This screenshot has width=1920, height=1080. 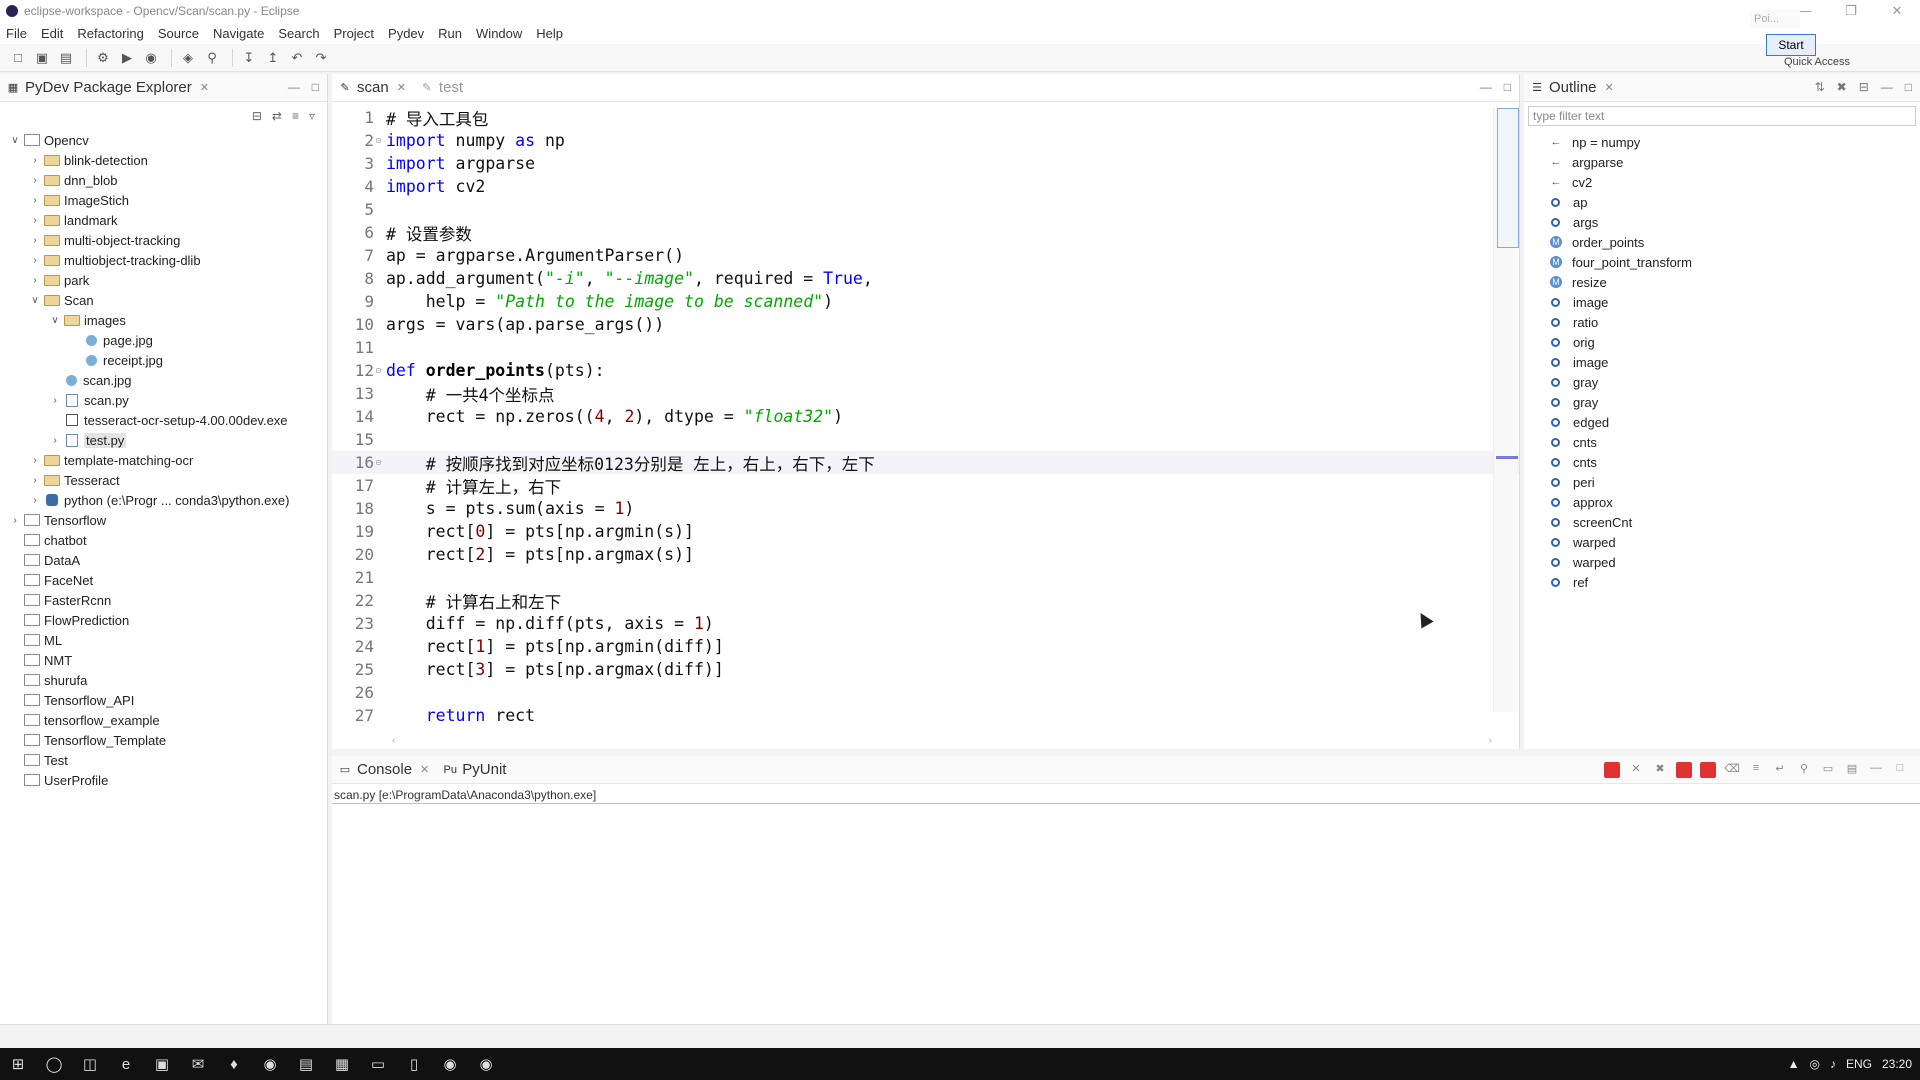 What do you see at coordinates (297, 58) in the screenshot?
I see `back-icon: ↶` at bounding box center [297, 58].